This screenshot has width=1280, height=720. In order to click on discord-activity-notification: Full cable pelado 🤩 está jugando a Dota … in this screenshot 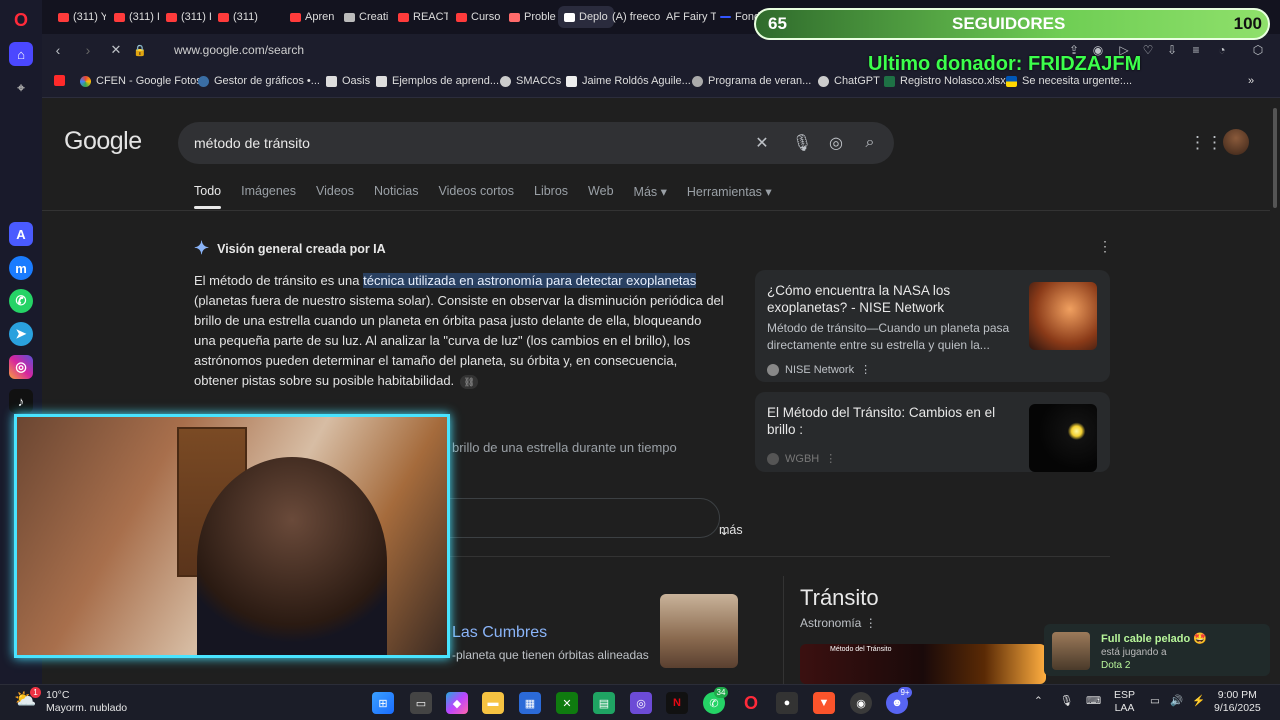, I will do `click(1157, 650)`.